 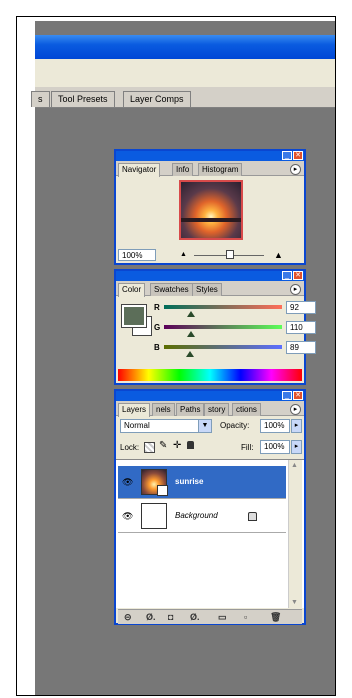 I want to click on layer-name: sunrise, so click(x=189, y=481).